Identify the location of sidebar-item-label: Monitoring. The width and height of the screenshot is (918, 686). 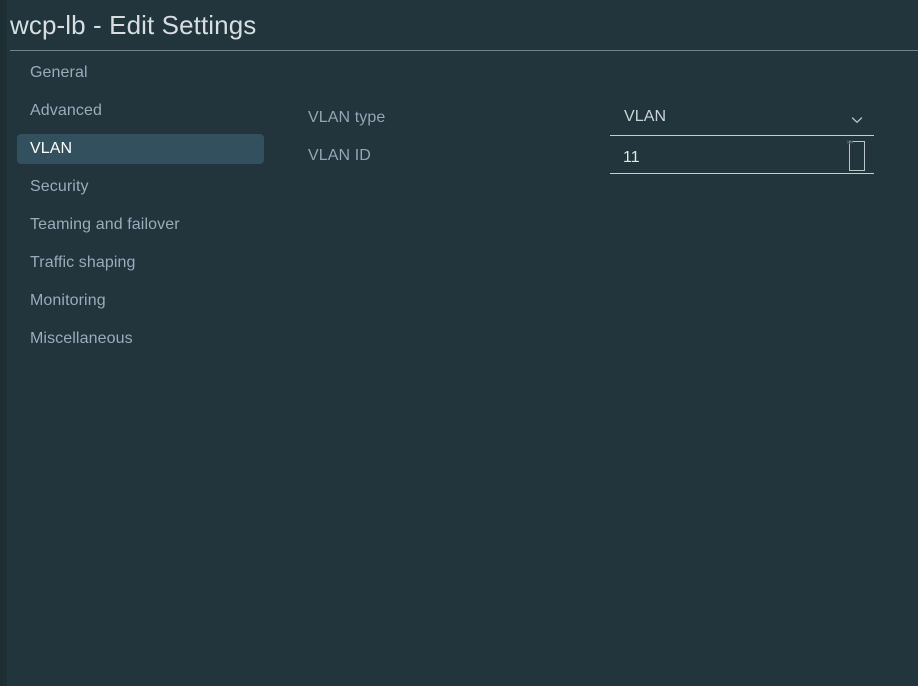
(68, 300).